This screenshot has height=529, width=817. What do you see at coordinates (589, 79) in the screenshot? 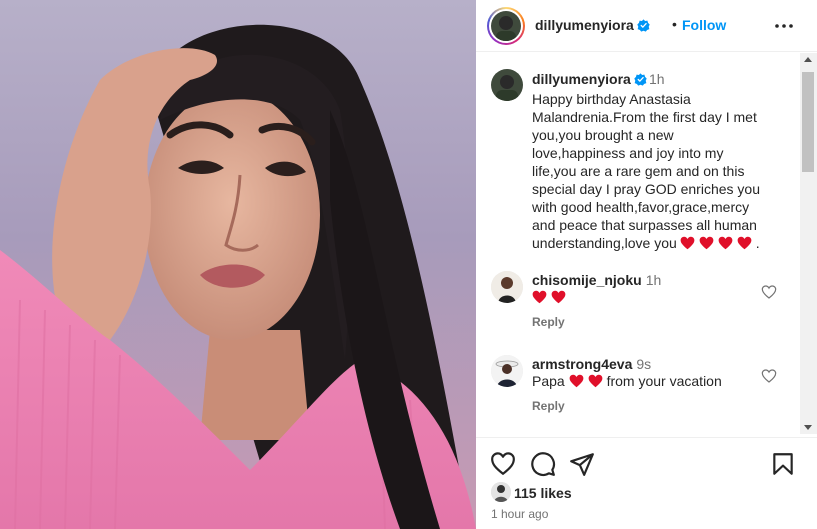
I see `caption-username: dillyumenyiora` at bounding box center [589, 79].